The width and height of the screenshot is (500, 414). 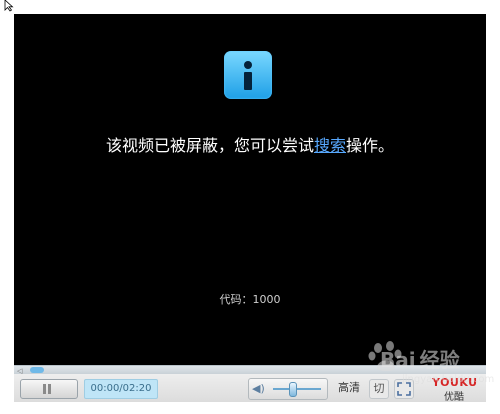 I want to click on youku-logo: YOUKU 优酷, so click(x=456, y=389).